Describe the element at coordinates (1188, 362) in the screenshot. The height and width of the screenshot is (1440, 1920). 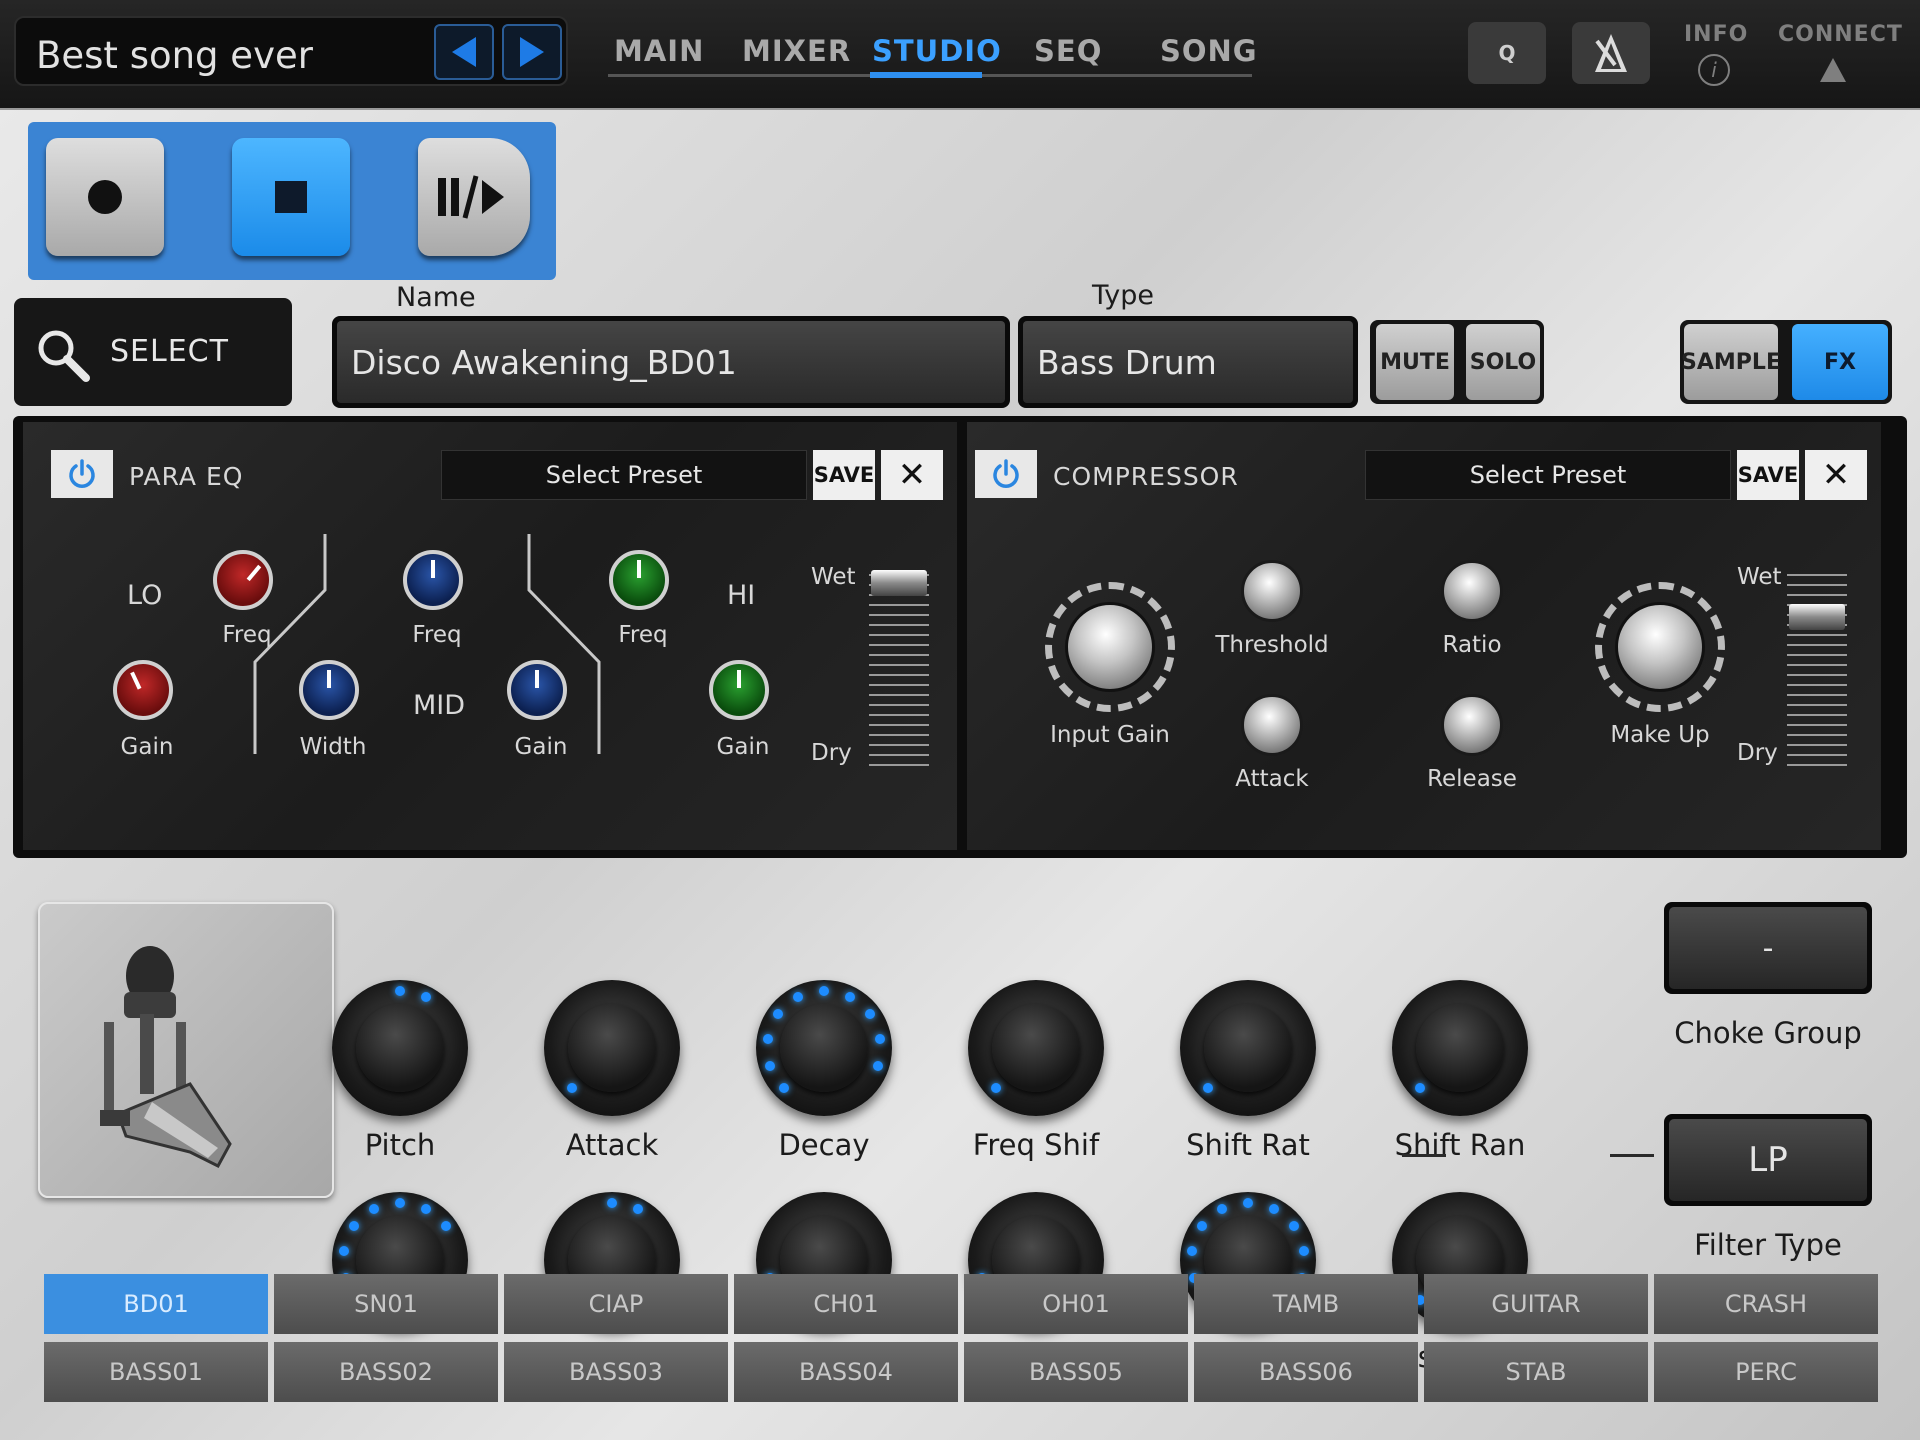
I see `type-field: Bass Drum` at that location.